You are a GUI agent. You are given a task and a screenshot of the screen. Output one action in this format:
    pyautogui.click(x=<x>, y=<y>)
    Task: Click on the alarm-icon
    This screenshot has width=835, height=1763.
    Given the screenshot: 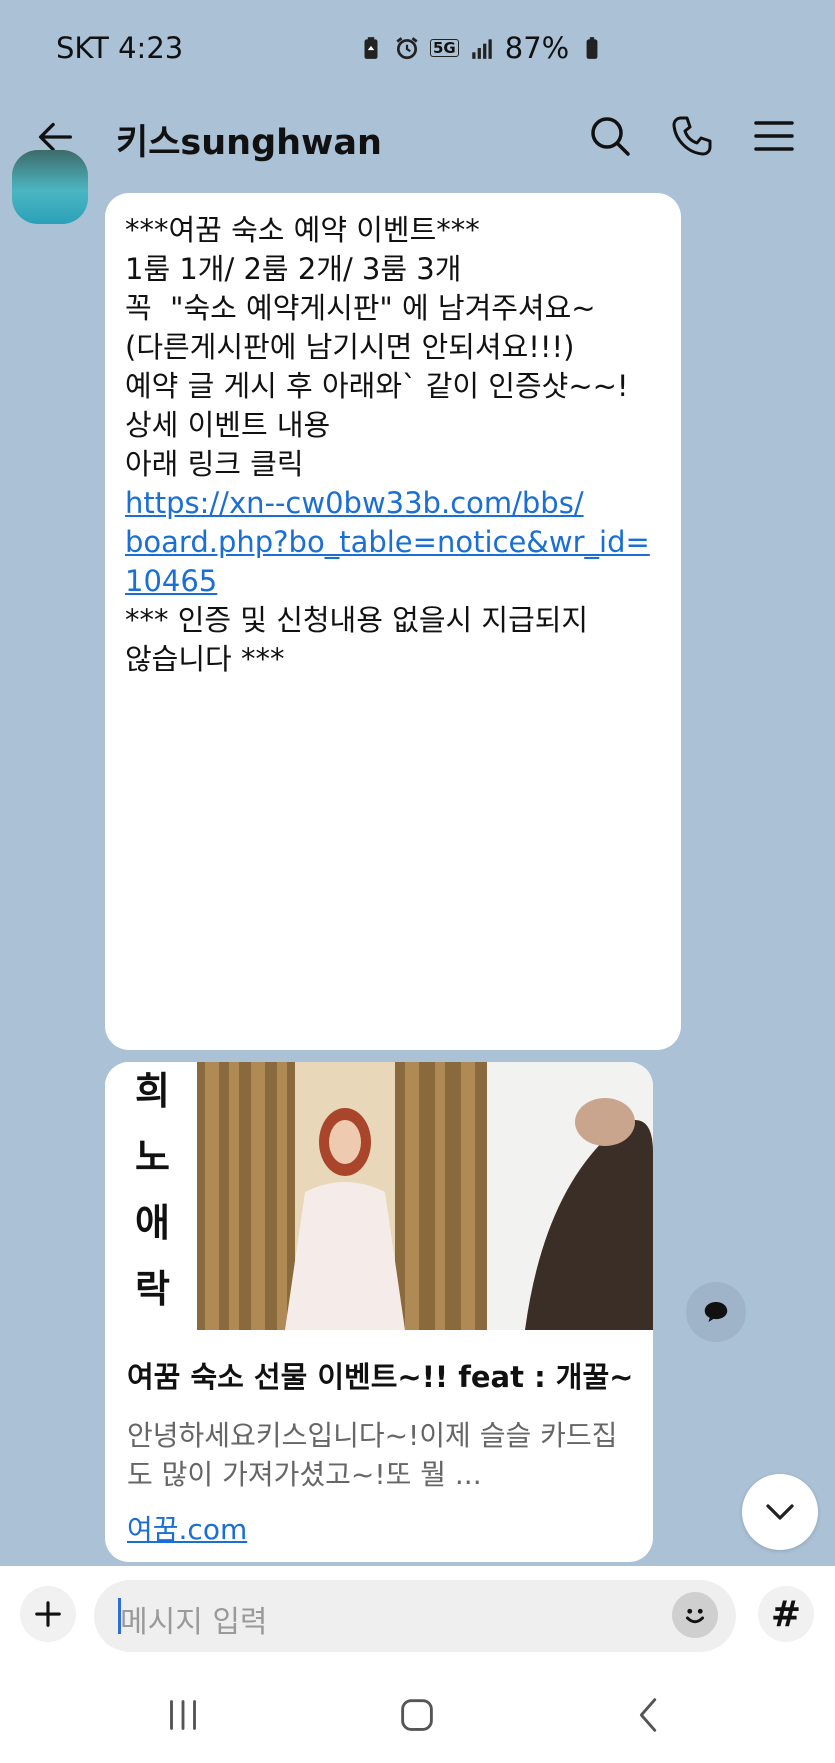 What is the action you would take?
    pyautogui.click(x=407, y=48)
    